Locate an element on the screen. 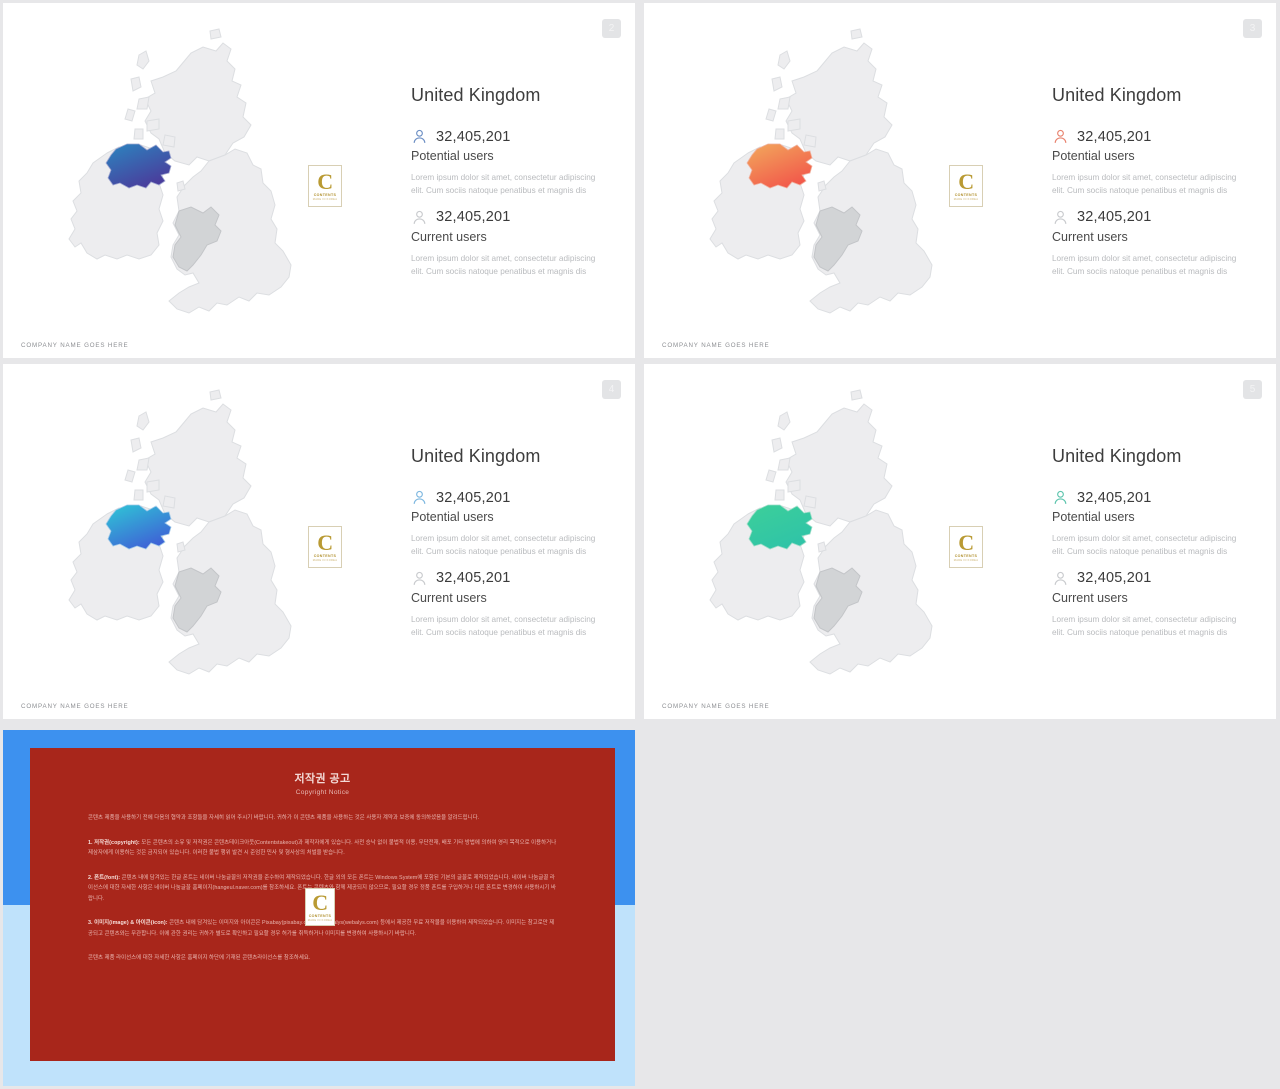  brand-logo-plate-copyright: C CONTENTS MADE IN KOREA is located at coordinates (320, 907).